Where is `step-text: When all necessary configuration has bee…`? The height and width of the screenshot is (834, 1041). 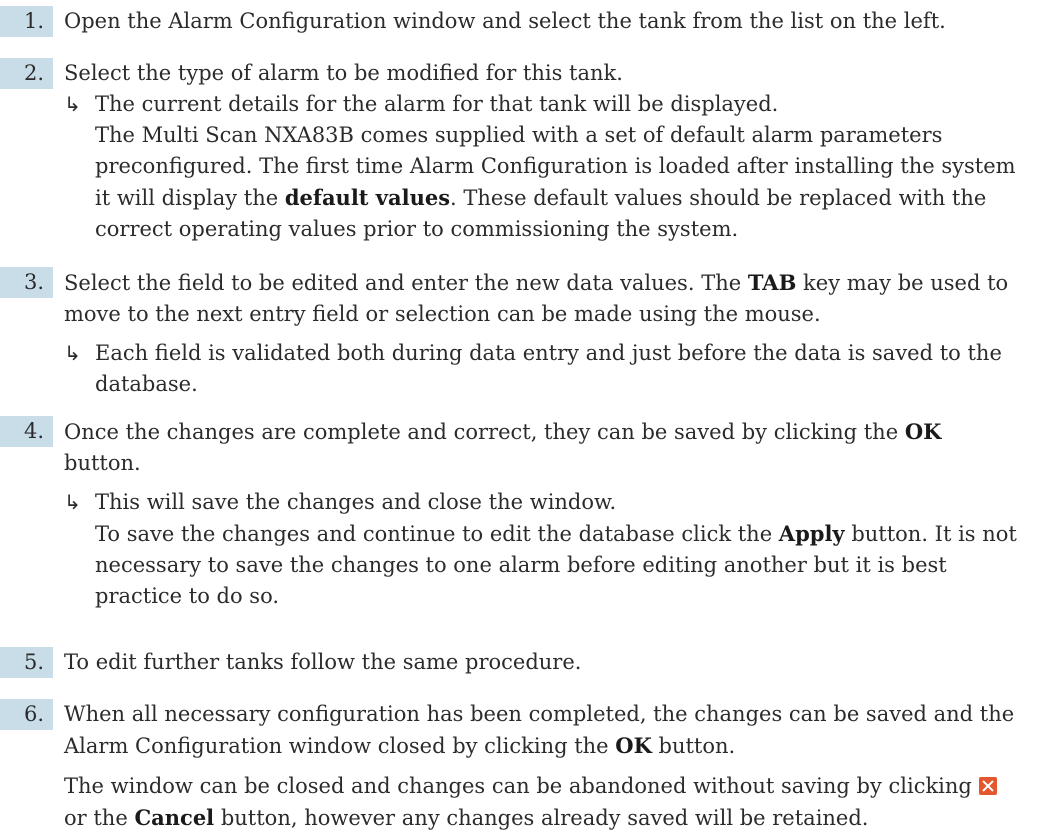
step-text: When all necessary configuration has bee… is located at coordinates (539, 730).